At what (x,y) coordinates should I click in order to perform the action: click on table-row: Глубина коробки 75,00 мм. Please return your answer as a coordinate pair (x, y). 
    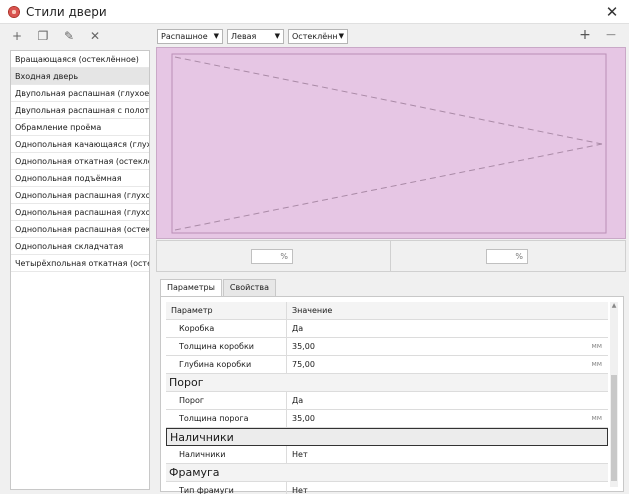
    Looking at the image, I should click on (387, 365).